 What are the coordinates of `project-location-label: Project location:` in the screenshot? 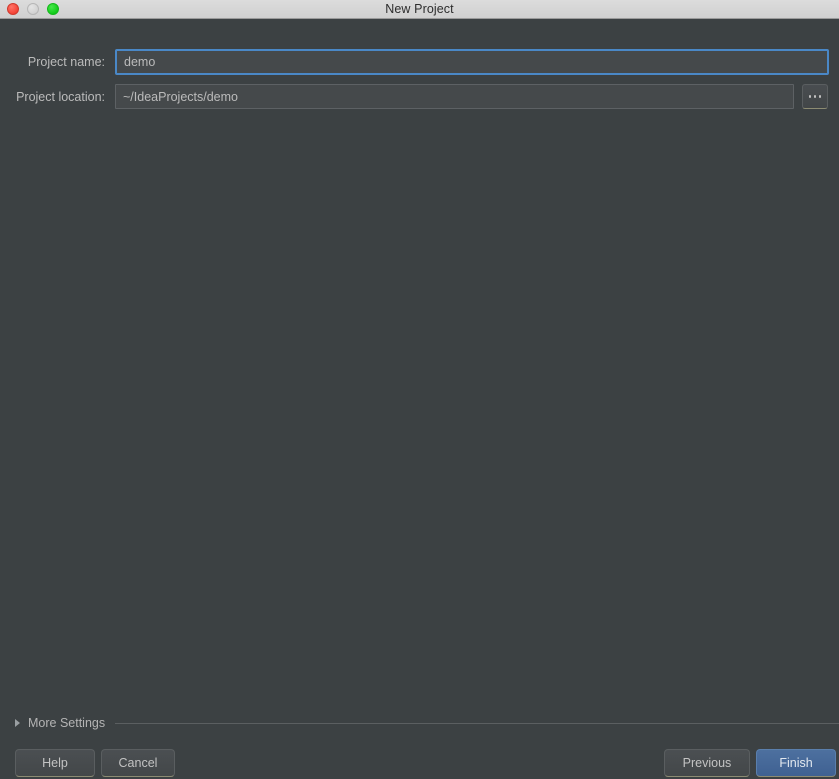 It's located at (60, 96).